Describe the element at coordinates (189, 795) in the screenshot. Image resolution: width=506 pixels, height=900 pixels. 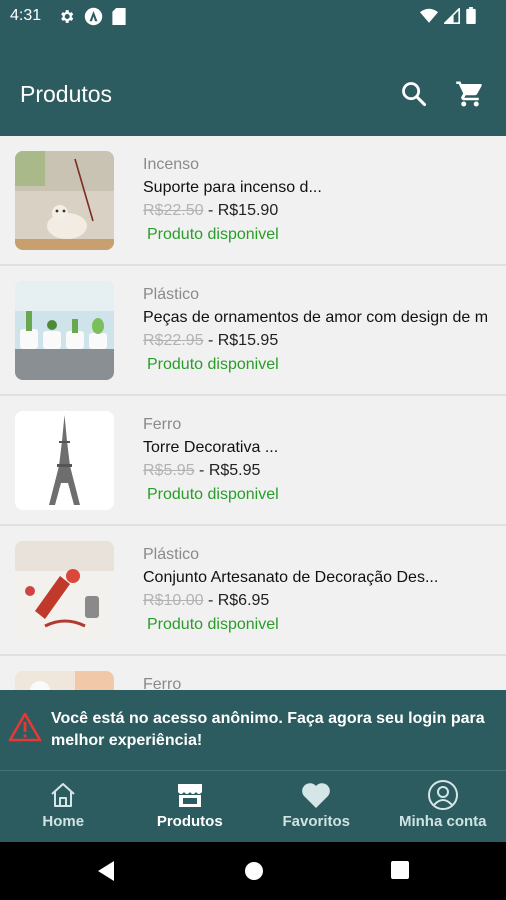
I see `store-icon` at that location.